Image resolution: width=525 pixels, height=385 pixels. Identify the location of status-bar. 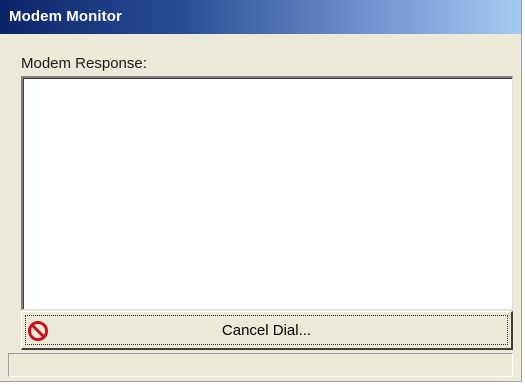
(260, 365).